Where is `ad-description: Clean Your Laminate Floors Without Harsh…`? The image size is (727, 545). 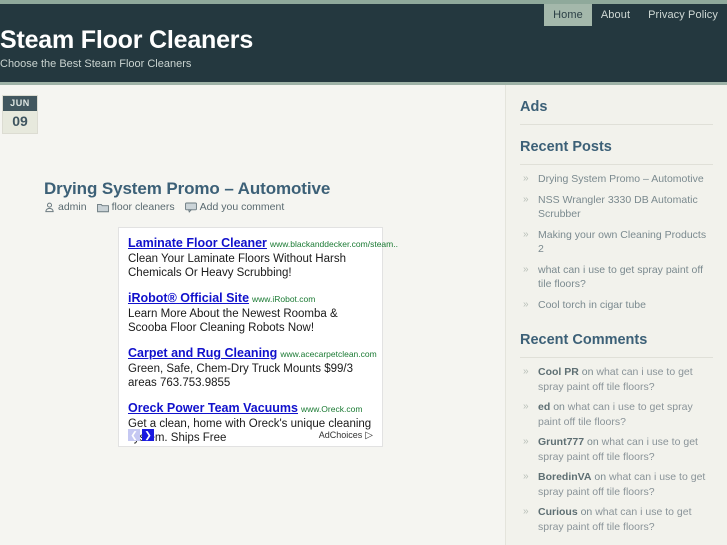
ad-description: Clean Your Laminate Floors Without Harsh… is located at coordinates (237, 266).